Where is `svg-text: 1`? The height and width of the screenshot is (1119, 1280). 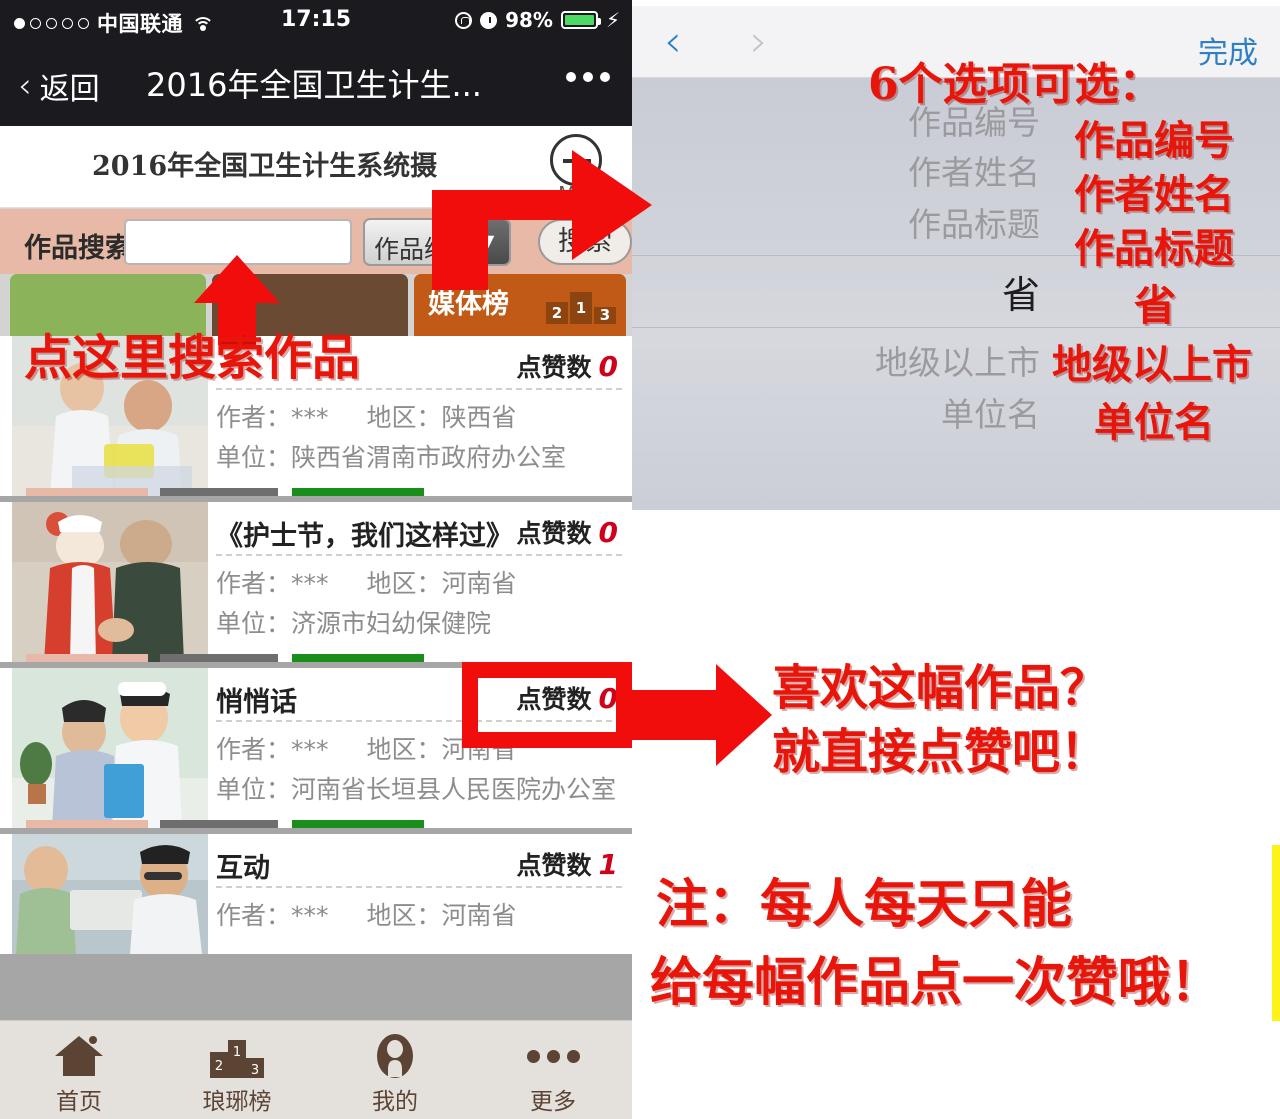
svg-text: 1 is located at coordinates (237, 1052).